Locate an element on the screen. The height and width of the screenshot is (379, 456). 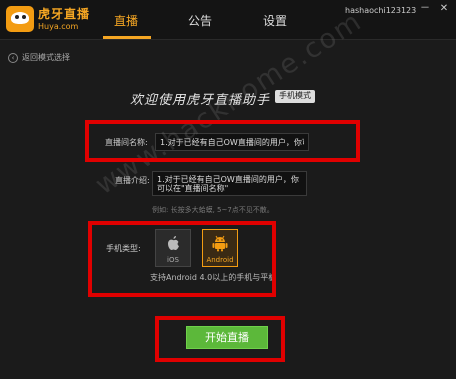
back-to-mode-select-link: ‹ 返回模式选择 is located at coordinates (39, 57).